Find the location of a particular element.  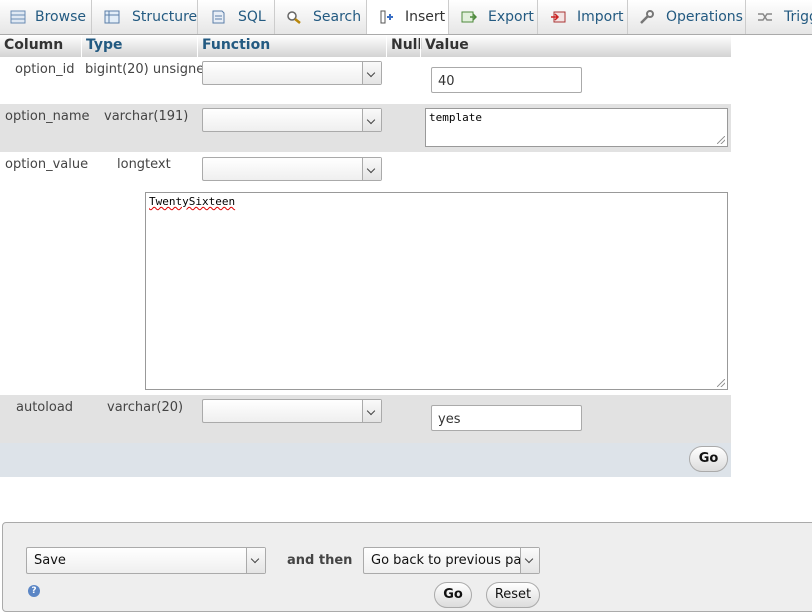

reset-button: Reset is located at coordinates (513, 595).